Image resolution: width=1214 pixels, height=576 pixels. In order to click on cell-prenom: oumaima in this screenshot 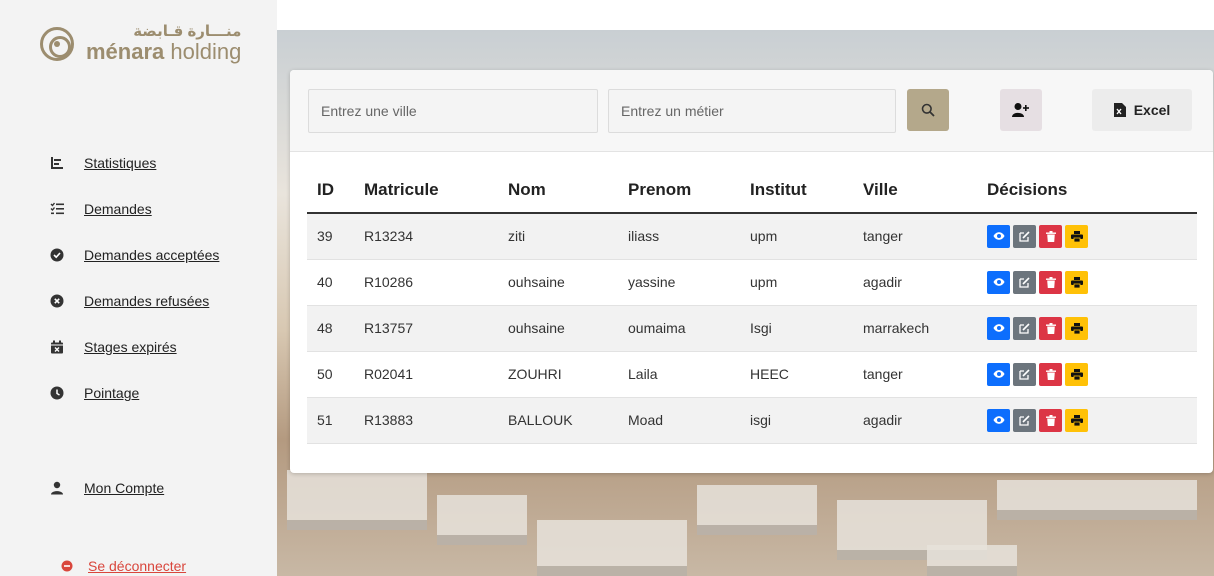, I will do `click(679, 328)`.